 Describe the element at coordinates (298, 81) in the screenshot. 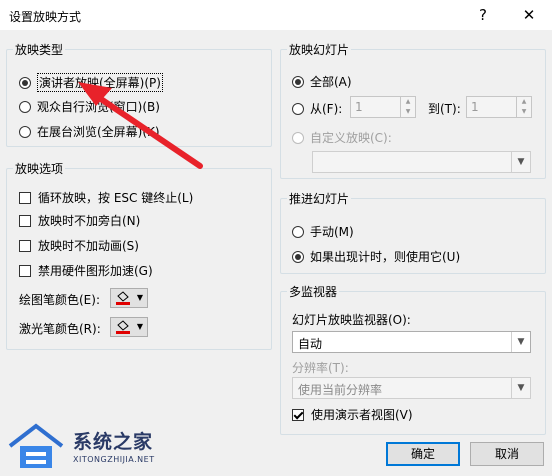

I see `radio-all-slides-dot` at that location.